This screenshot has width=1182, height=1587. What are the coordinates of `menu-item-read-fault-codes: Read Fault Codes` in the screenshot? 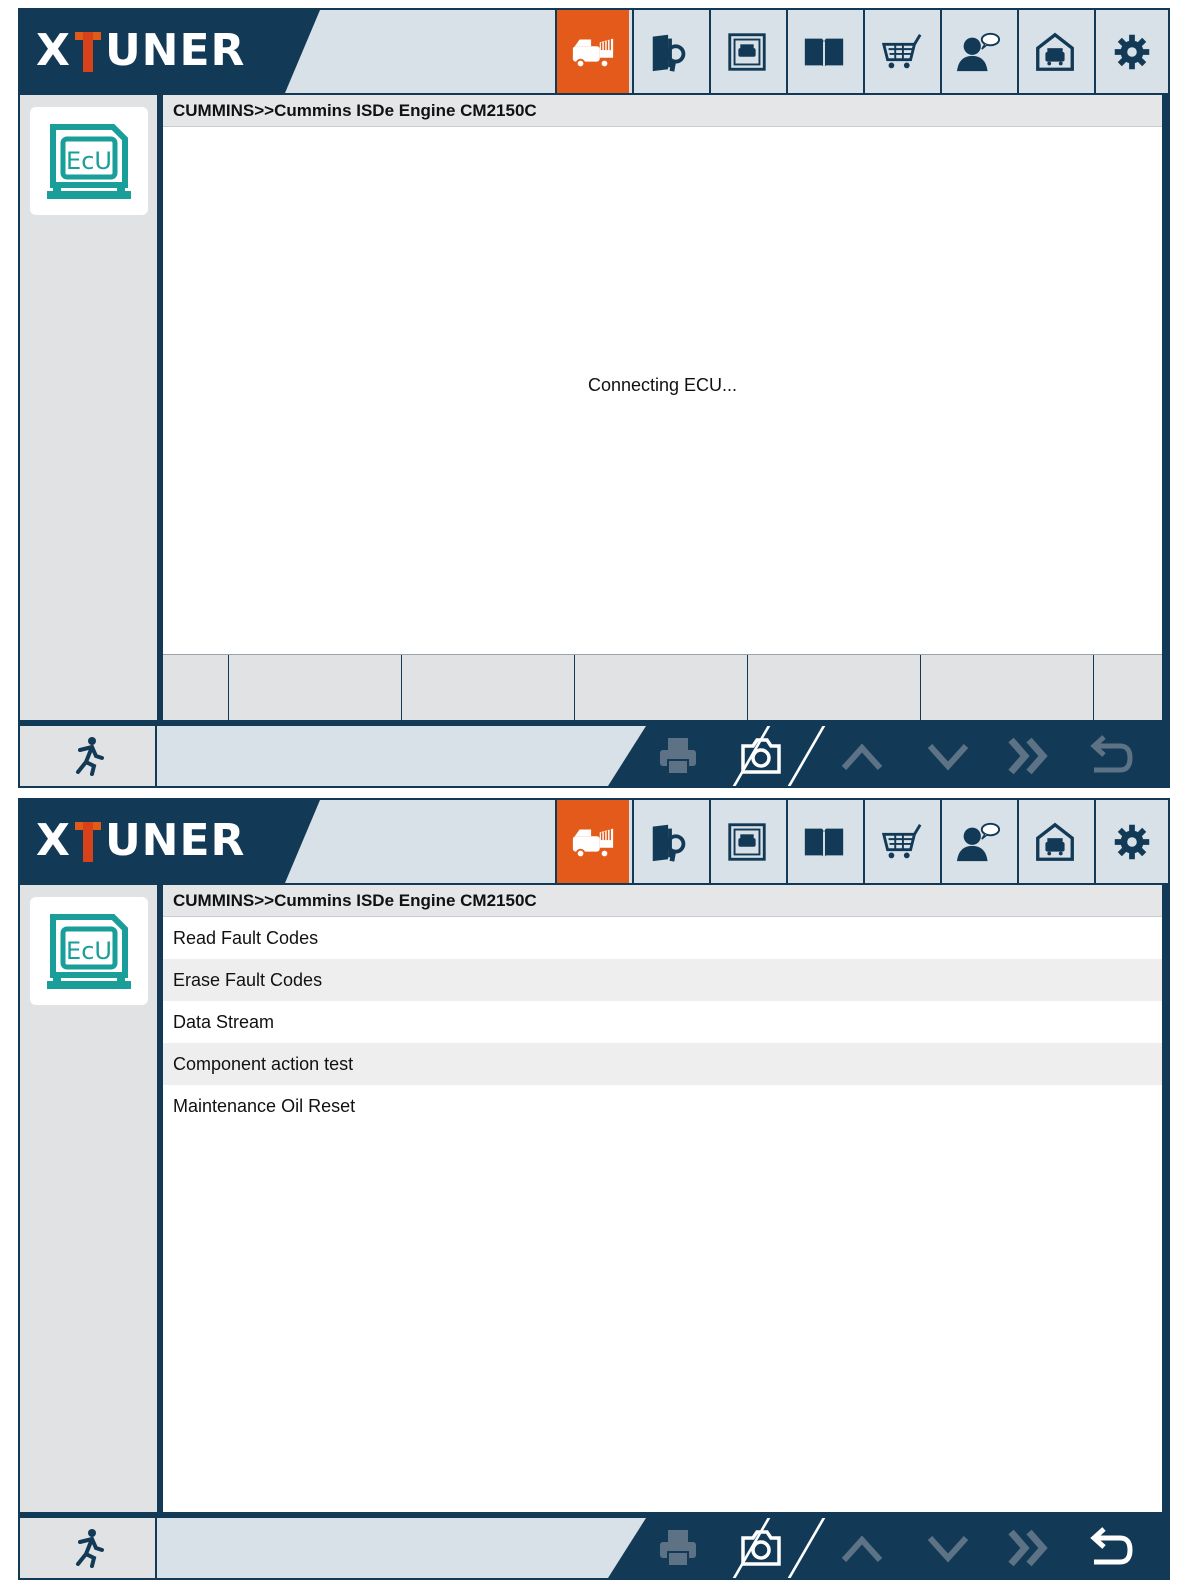 It's located at (662, 938).